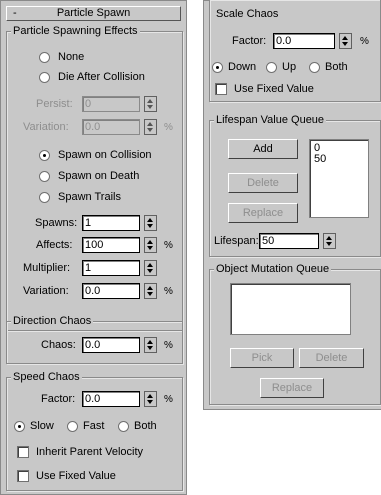 The width and height of the screenshot is (381, 495). I want to click on chaos-unit: %, so click(168, 345).